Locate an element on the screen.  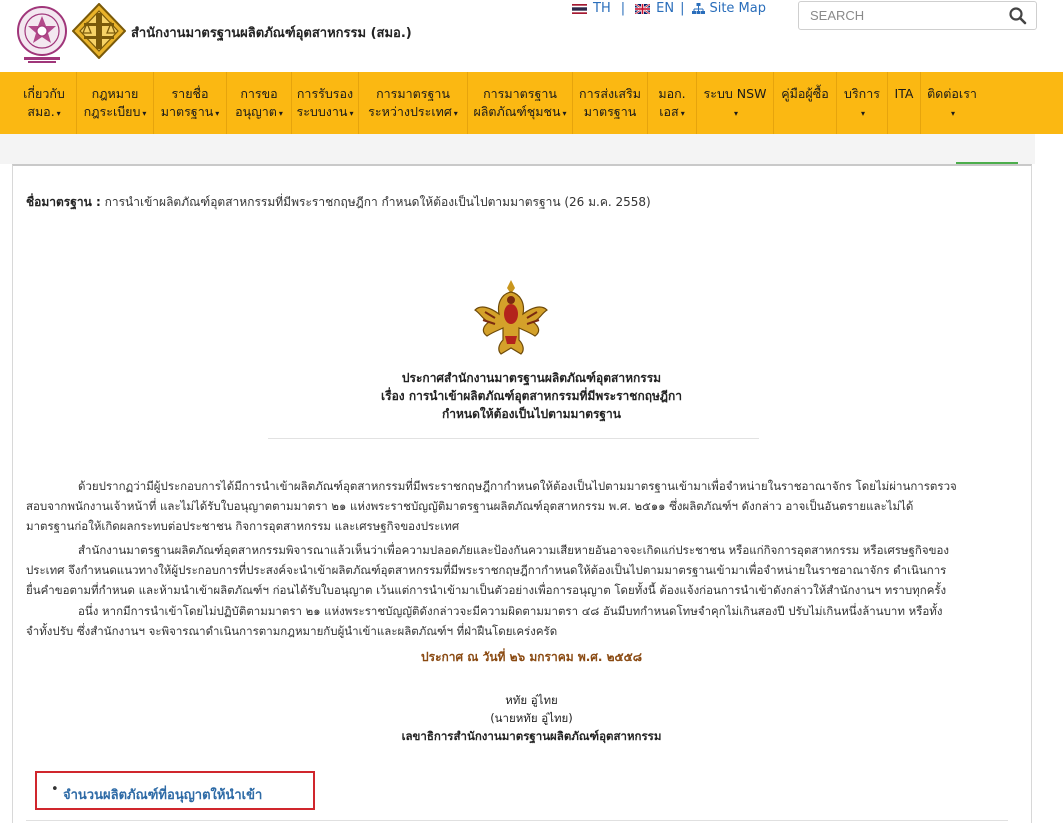
nav-item-international: การมาตรฐาน ระหว่างประเทศ ▾ is located at coordinates (413, 103).